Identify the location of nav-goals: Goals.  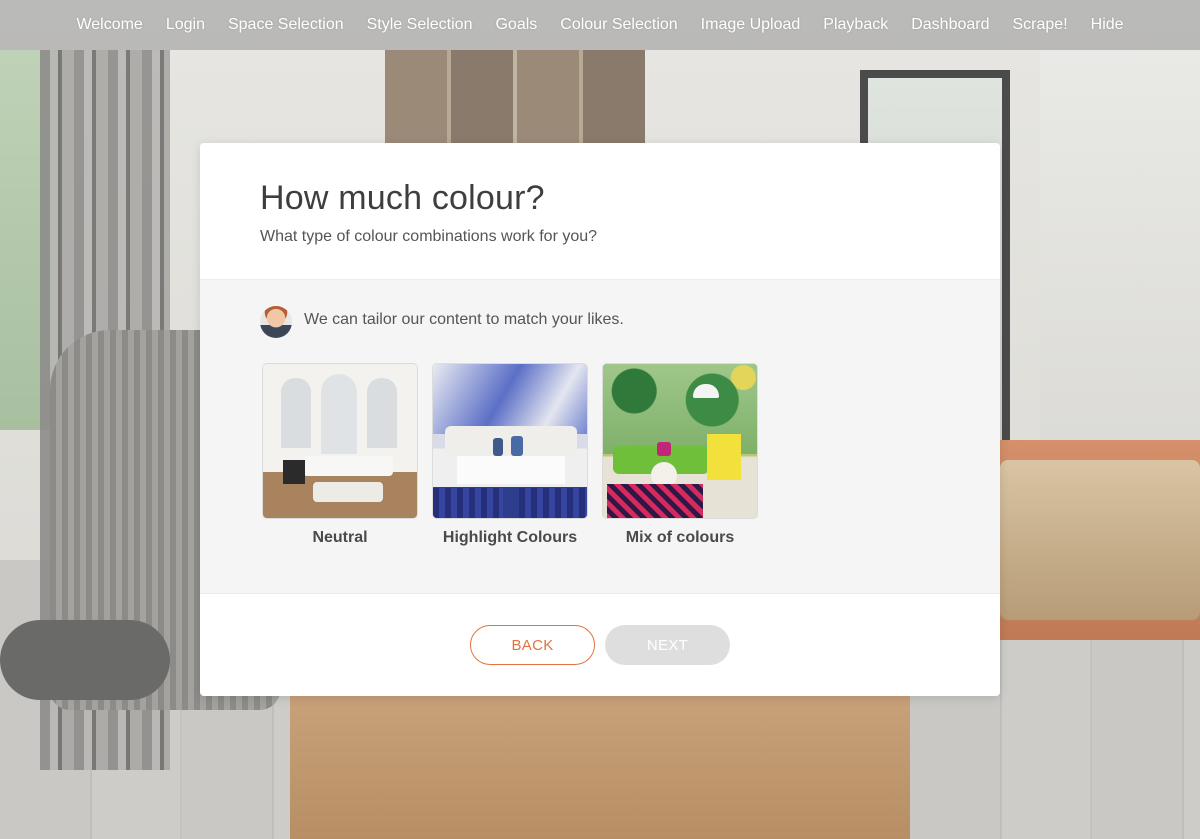
(516, 25).